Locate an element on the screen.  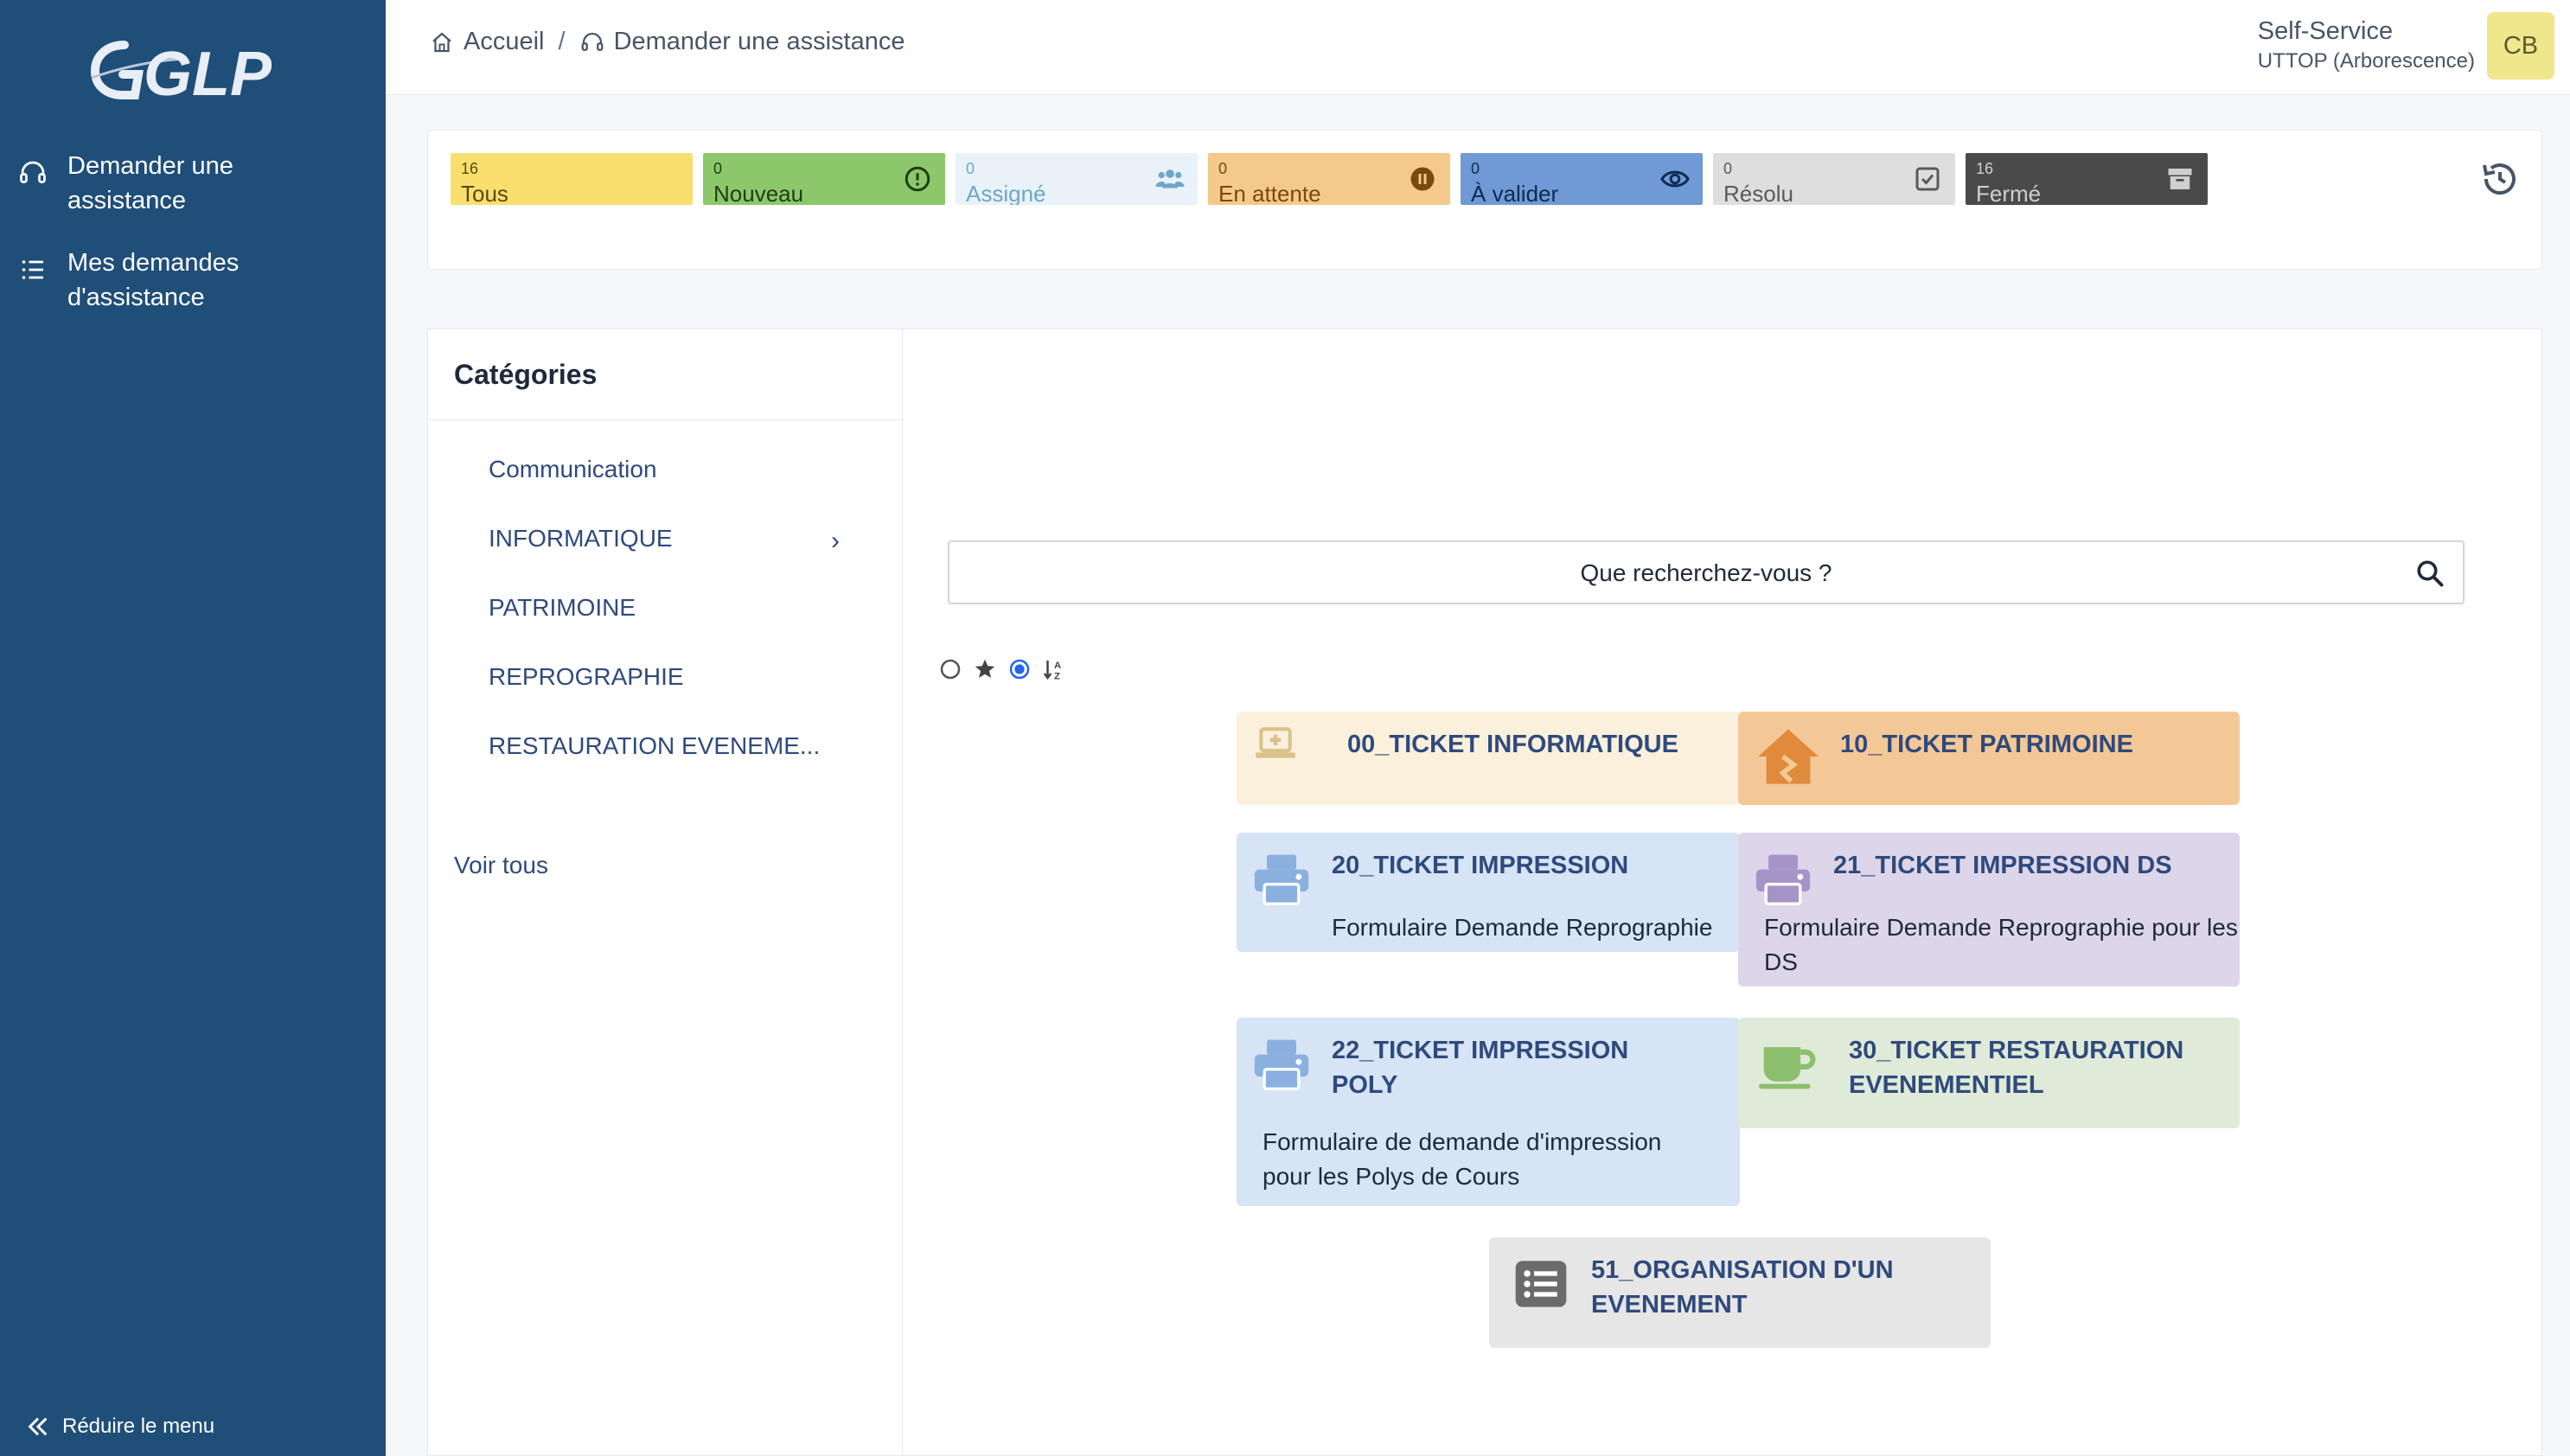
form-card: 00_TICKET INFORMATIQUE is located at coordinates (1489, 759).